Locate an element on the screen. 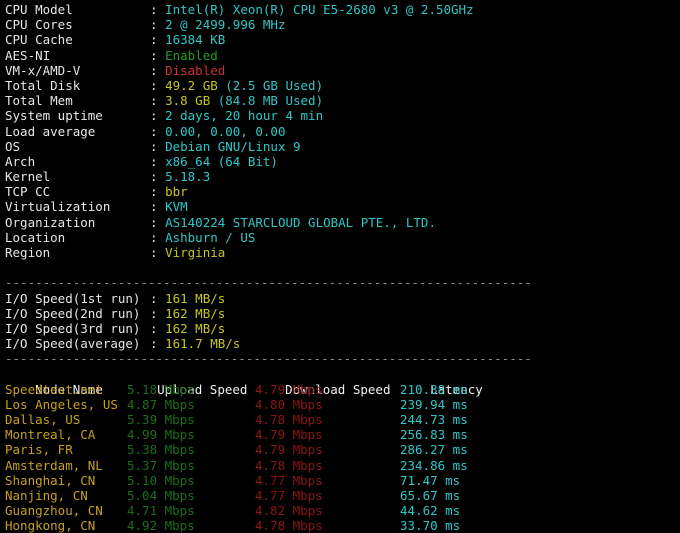 This screenshot has height=533, width=680. io-speed-value: 162 MB/s is located at coordinates (195, 328).